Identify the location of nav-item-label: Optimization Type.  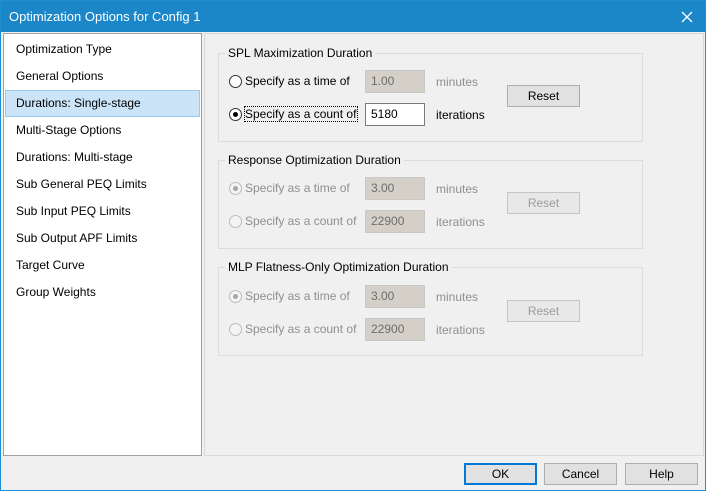
(64, 49).